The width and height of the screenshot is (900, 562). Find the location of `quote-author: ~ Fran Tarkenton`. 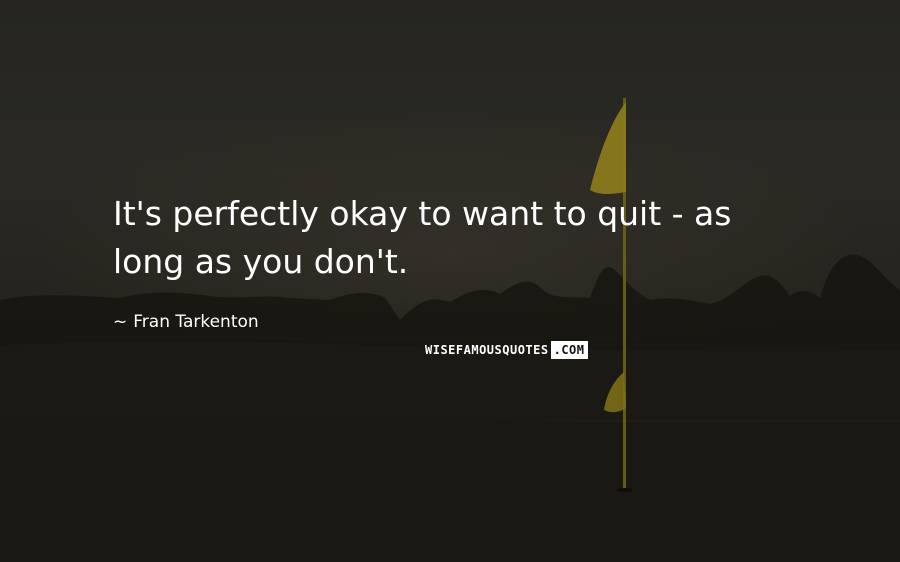

quote-author: ~ Fran Tarkenton is located at coordinates (186, 322).